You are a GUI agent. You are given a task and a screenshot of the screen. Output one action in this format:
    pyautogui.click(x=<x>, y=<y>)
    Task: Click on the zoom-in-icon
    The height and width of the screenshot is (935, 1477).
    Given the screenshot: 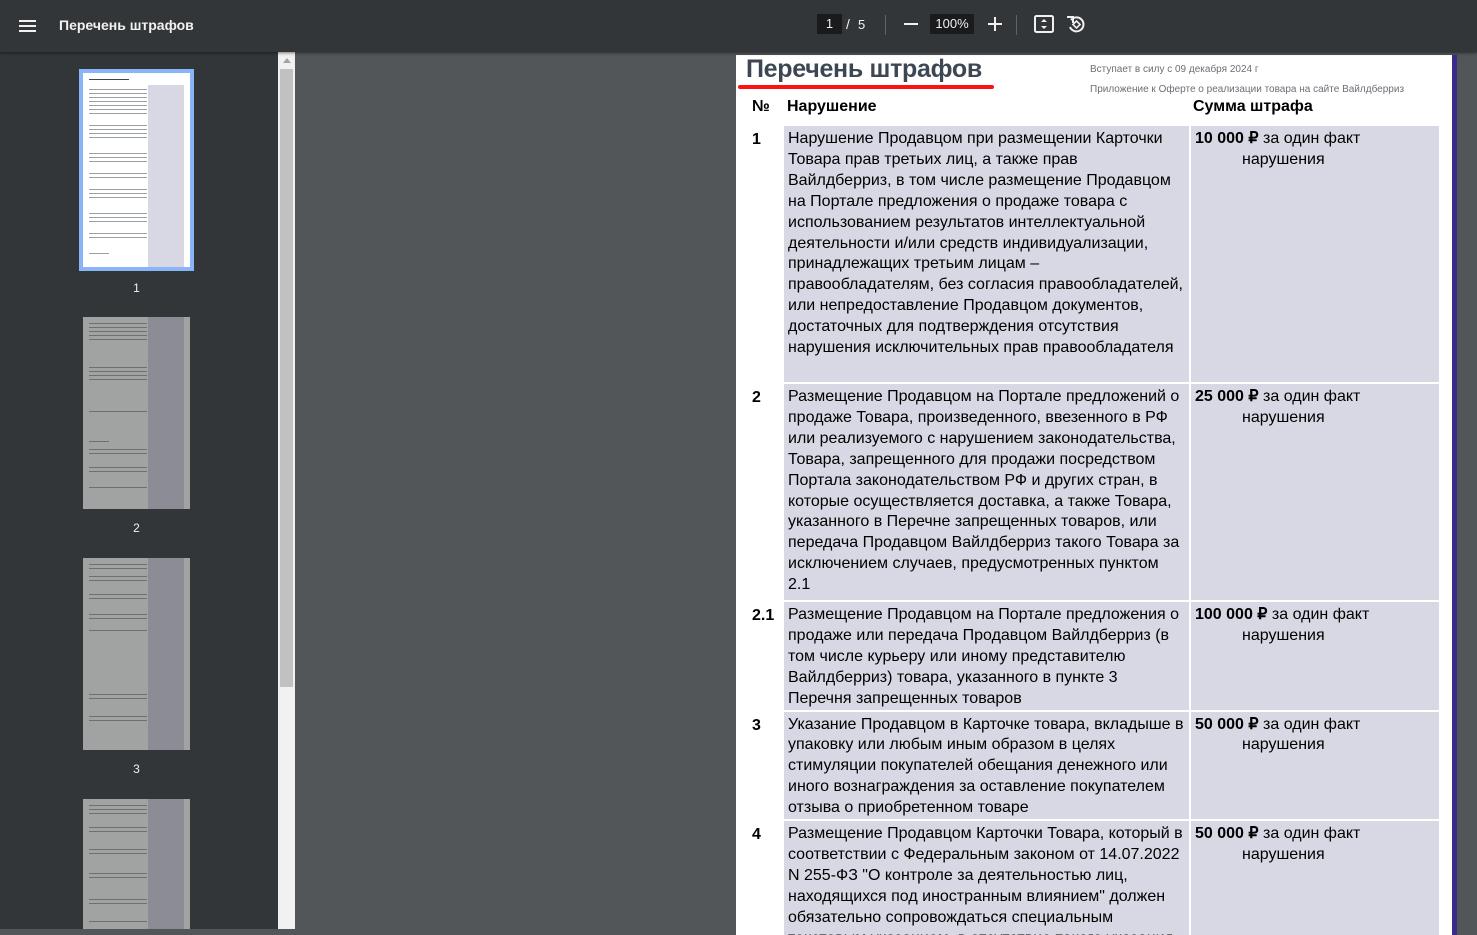 What is the action you would take?
    pyautogui.click(x=995, y=23)
    